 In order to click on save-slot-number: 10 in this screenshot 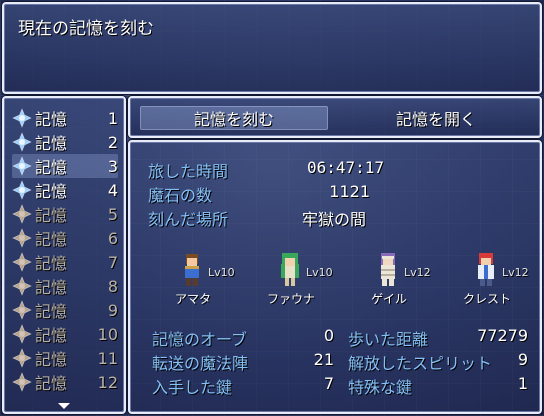, I will do `click(107, 334)`.